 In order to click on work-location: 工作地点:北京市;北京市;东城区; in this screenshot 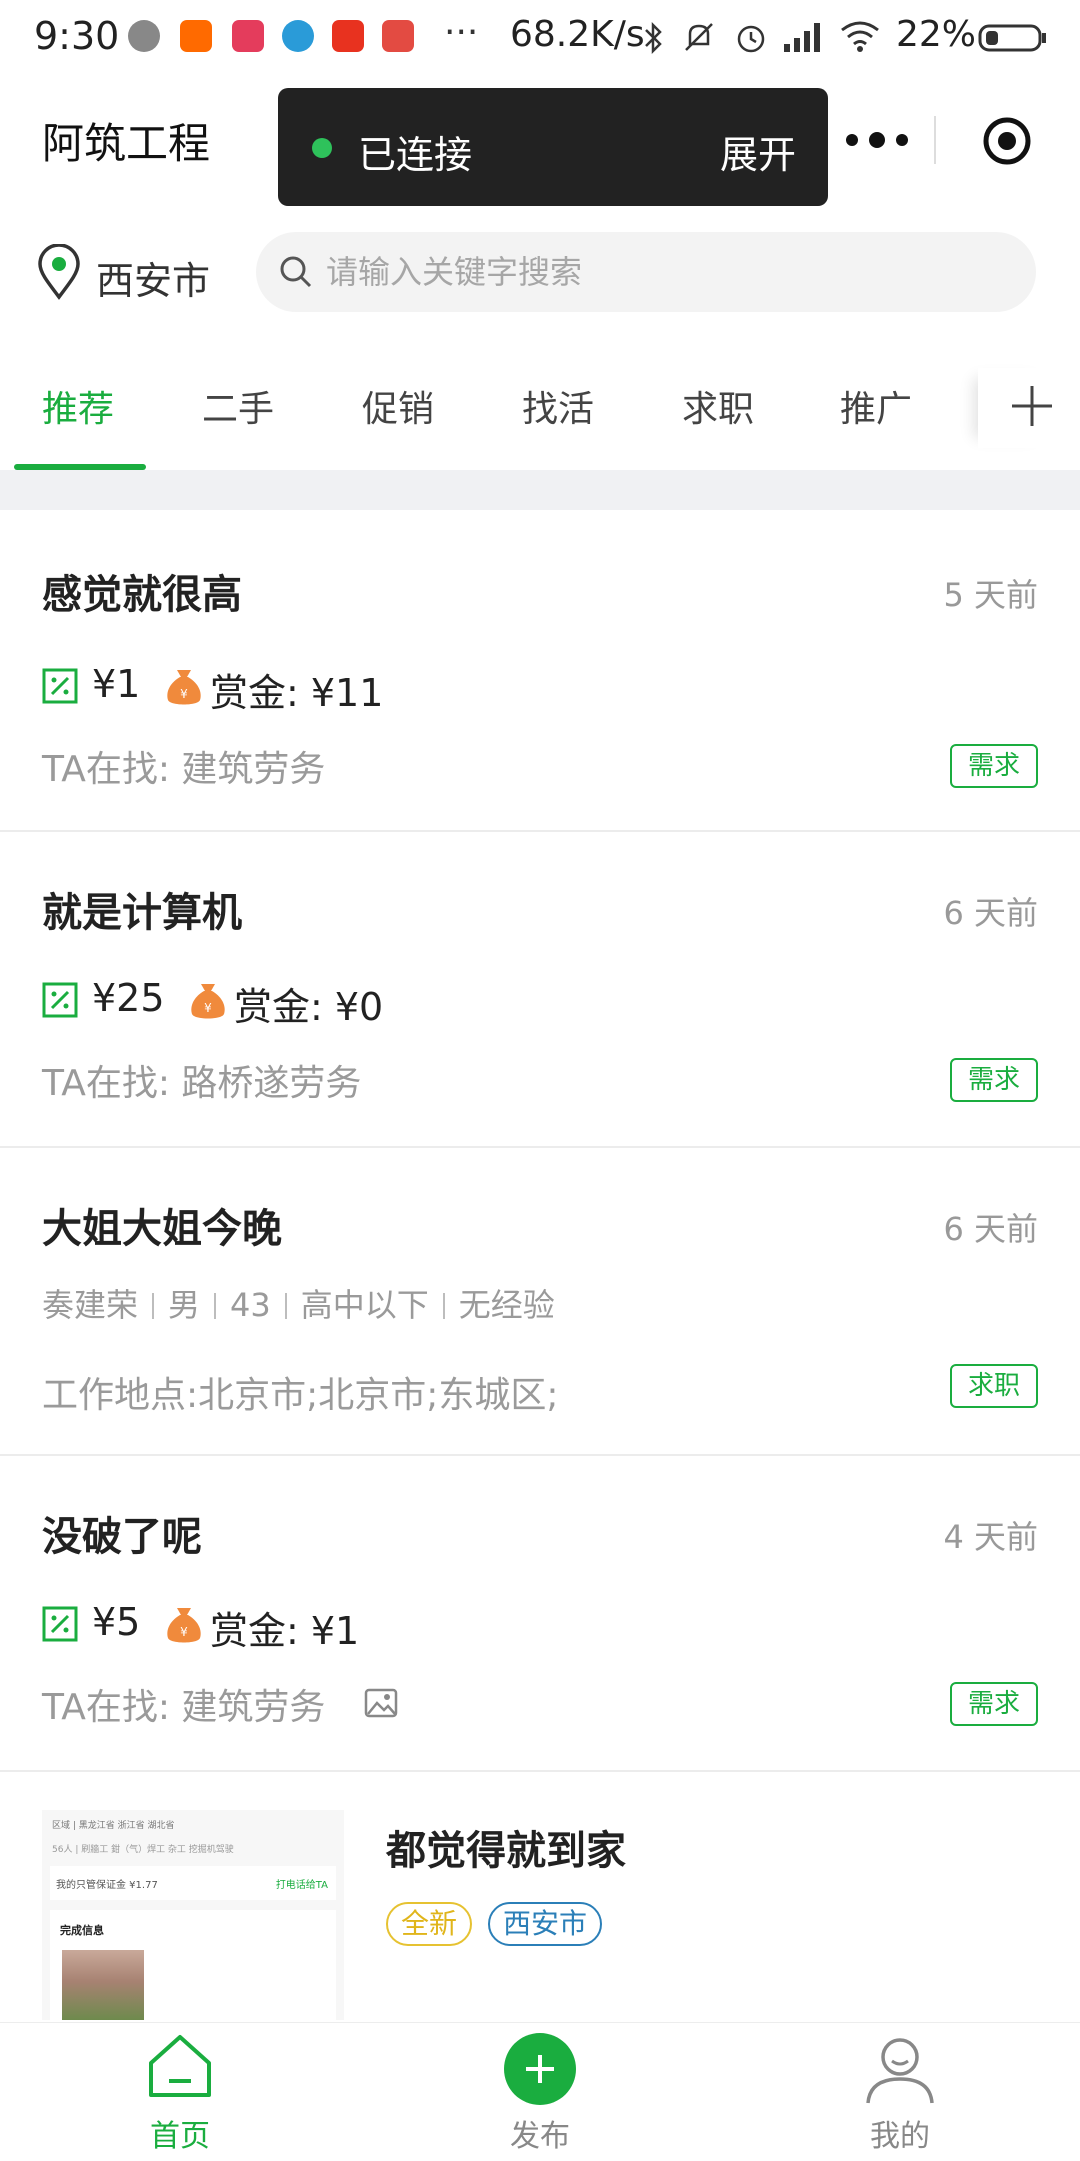, I will do `click(300, 1395)`.